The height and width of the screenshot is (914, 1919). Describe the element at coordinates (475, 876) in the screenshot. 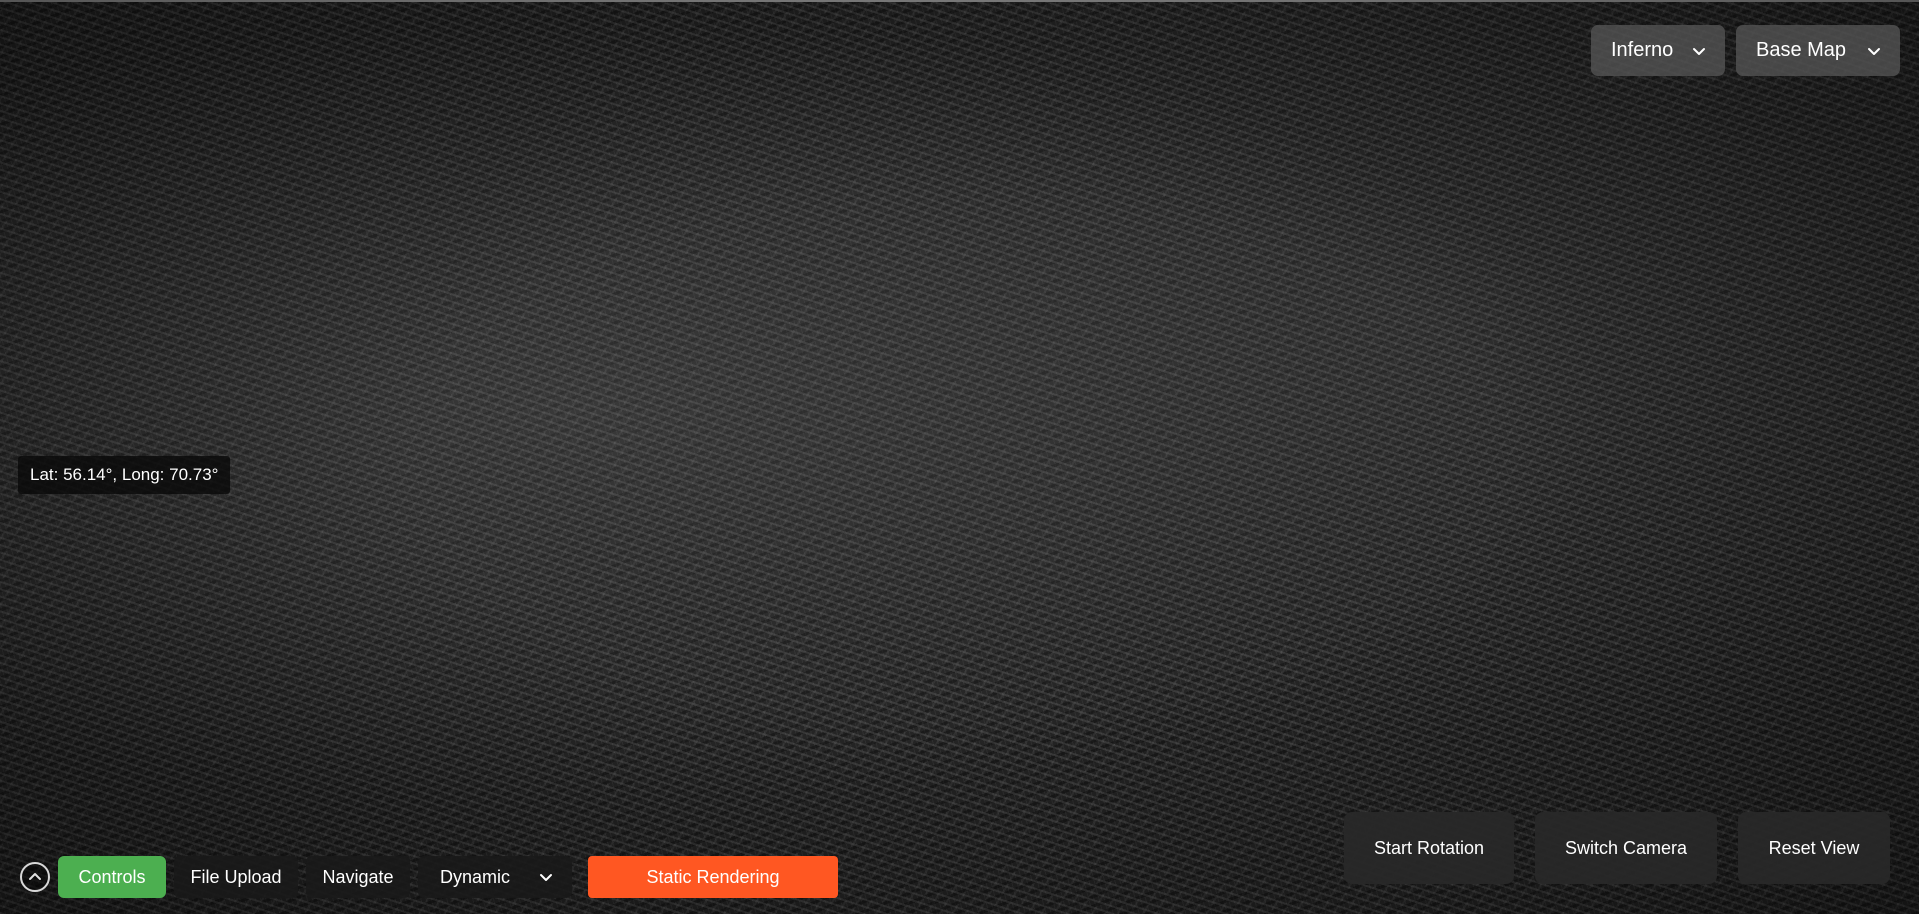

I see `mode-select-value: Dynamic` at that location.